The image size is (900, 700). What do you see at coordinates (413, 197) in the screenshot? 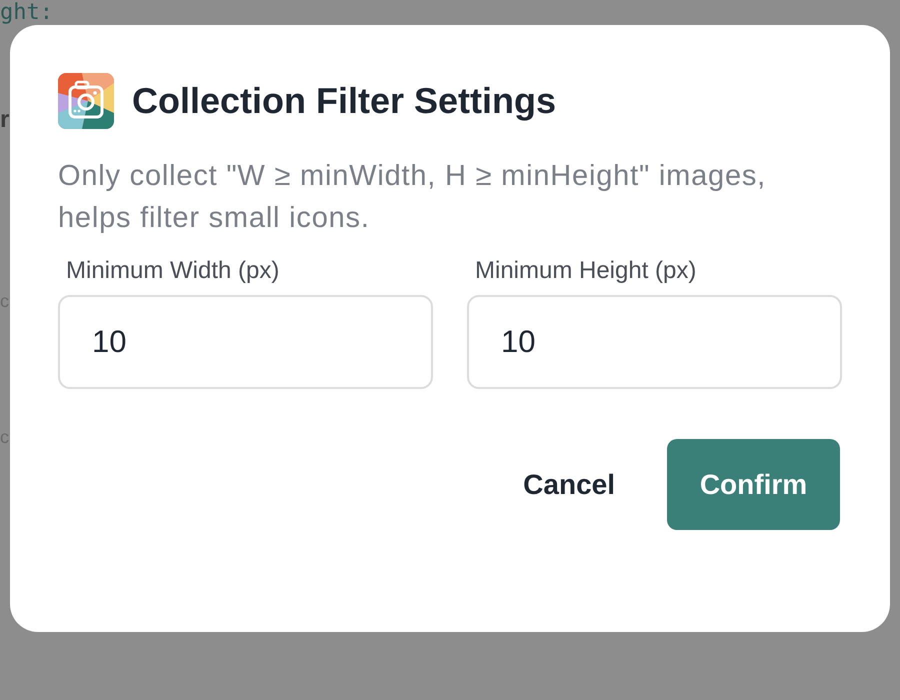
I see `description-text: Only collect "W ≥ minWidth, H ≥ minHeight" images, helps filter small icons.` at bounding box center [413, 197].